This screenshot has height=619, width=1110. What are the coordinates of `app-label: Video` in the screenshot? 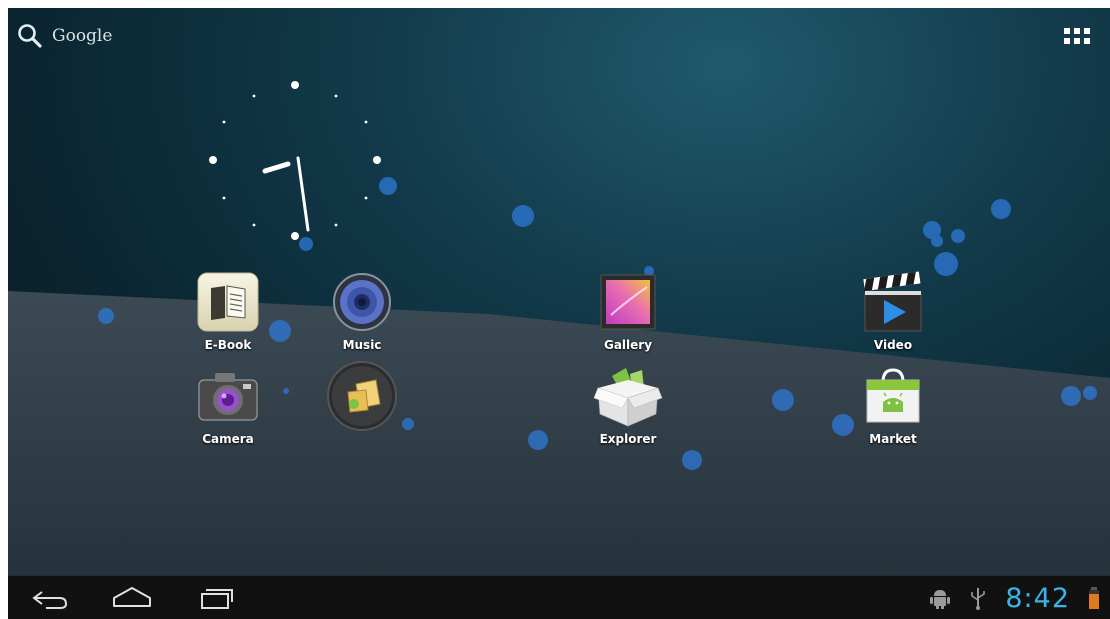 It's located at (893, 345).